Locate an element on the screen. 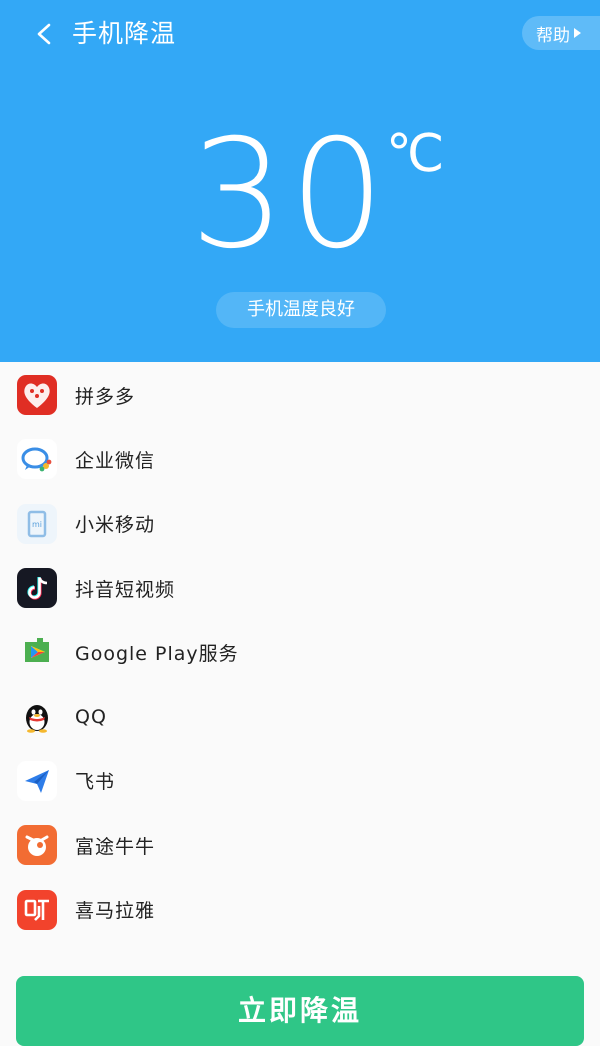  qq-icon is located at coordinates (37, 717).